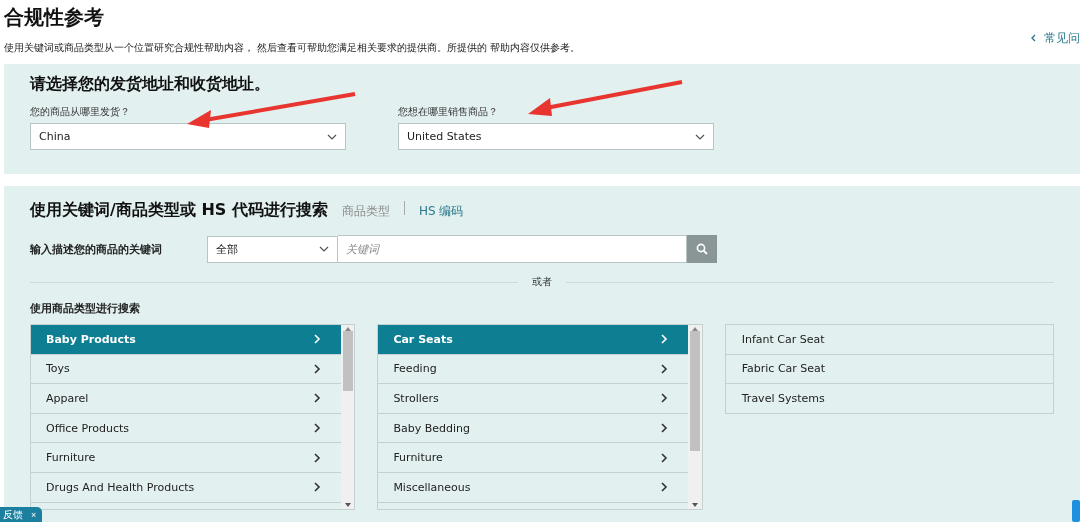 This screenshot has width=1080, height=522. What do you see at coordinates (695, 417) in the screenshot?
I see `scrollbar` at bounding box center [695, 417].